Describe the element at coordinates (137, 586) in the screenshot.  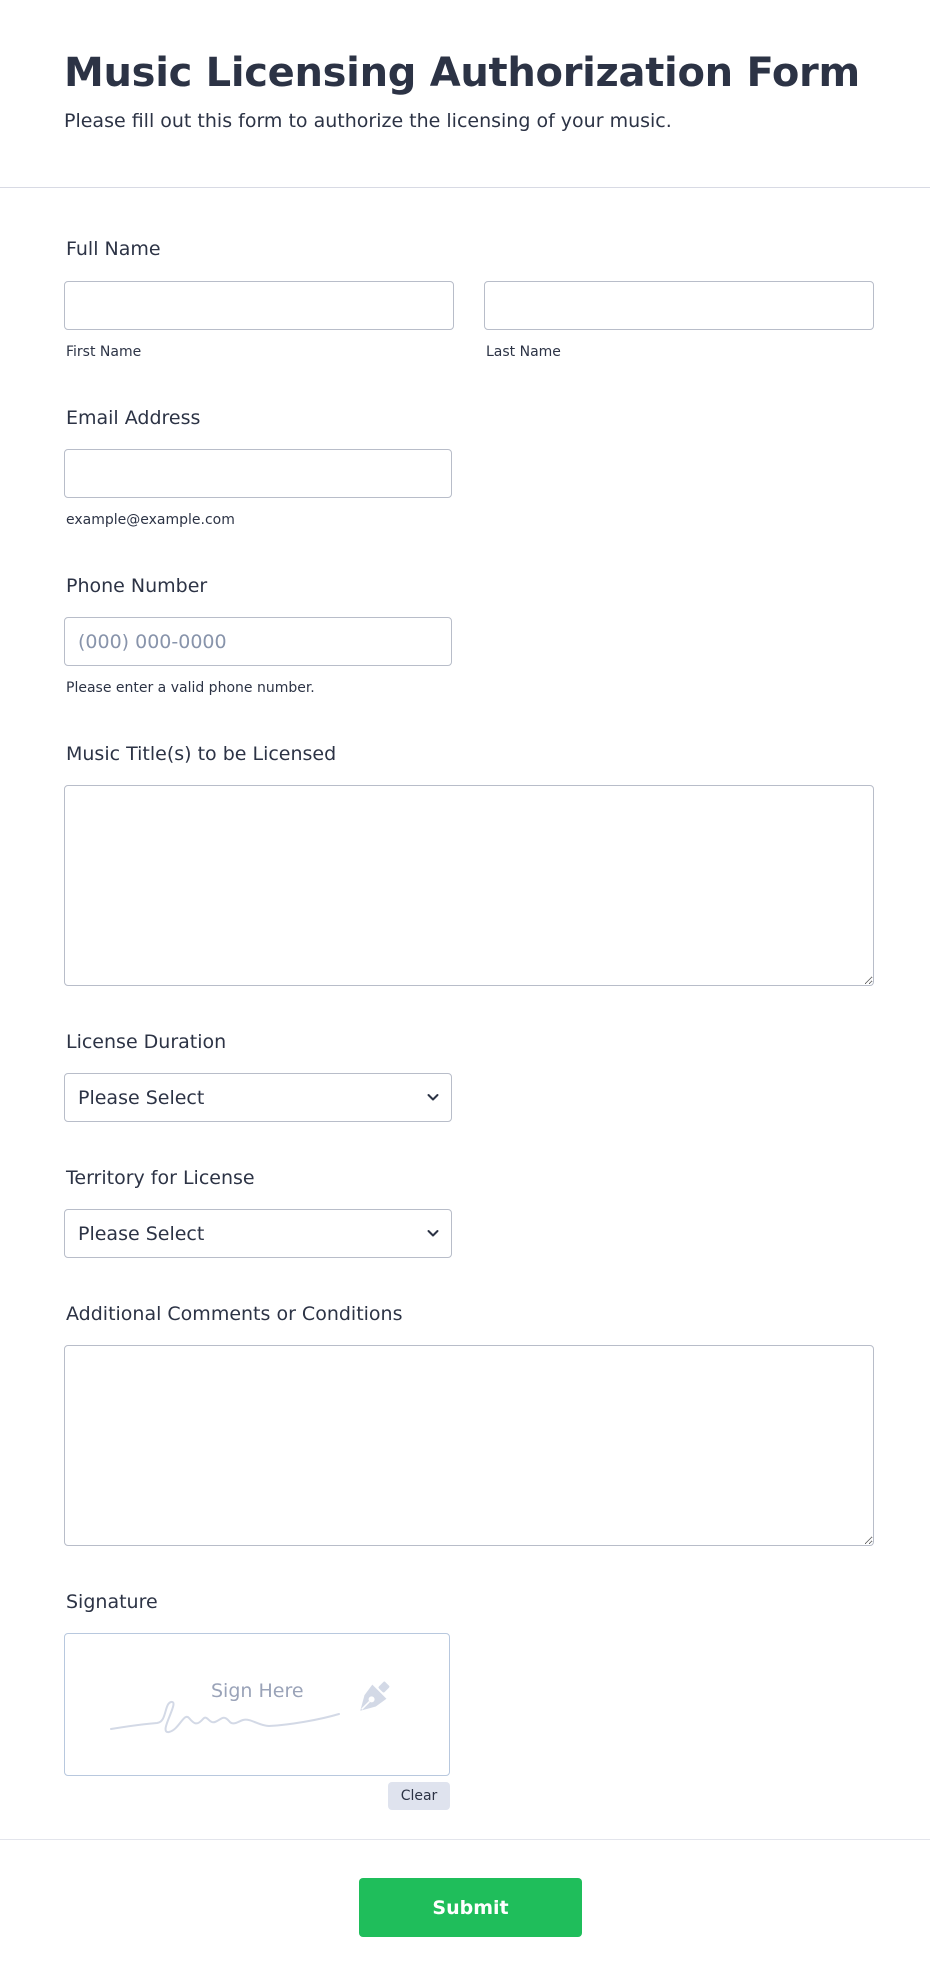
I see `phone-label: Phone Number` at that location.